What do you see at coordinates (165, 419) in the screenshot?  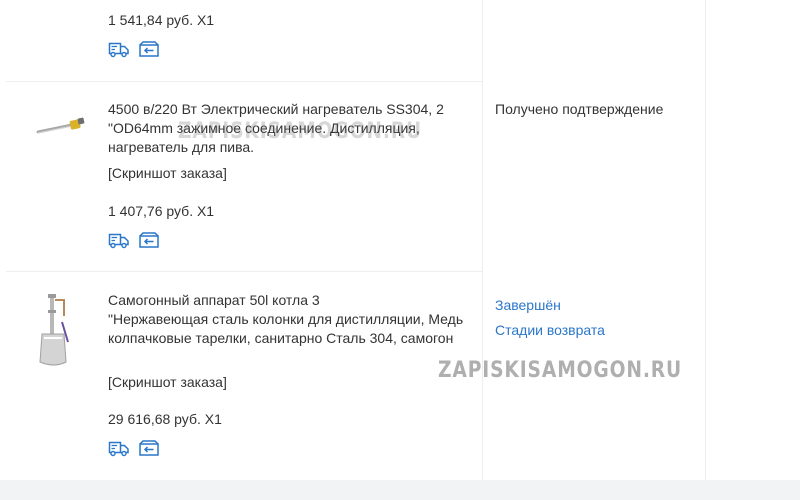 I see `item-price: 29 616,68 руб. X1` at bounding box center [165, 419].